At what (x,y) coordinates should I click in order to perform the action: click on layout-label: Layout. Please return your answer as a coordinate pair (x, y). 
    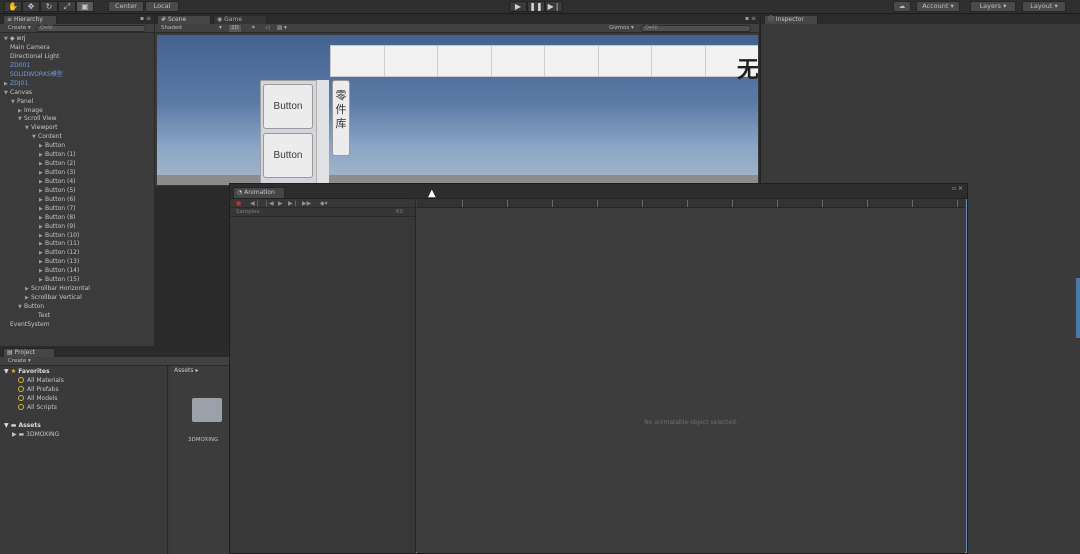
    Looking at the image, I should click on (1041, 6).